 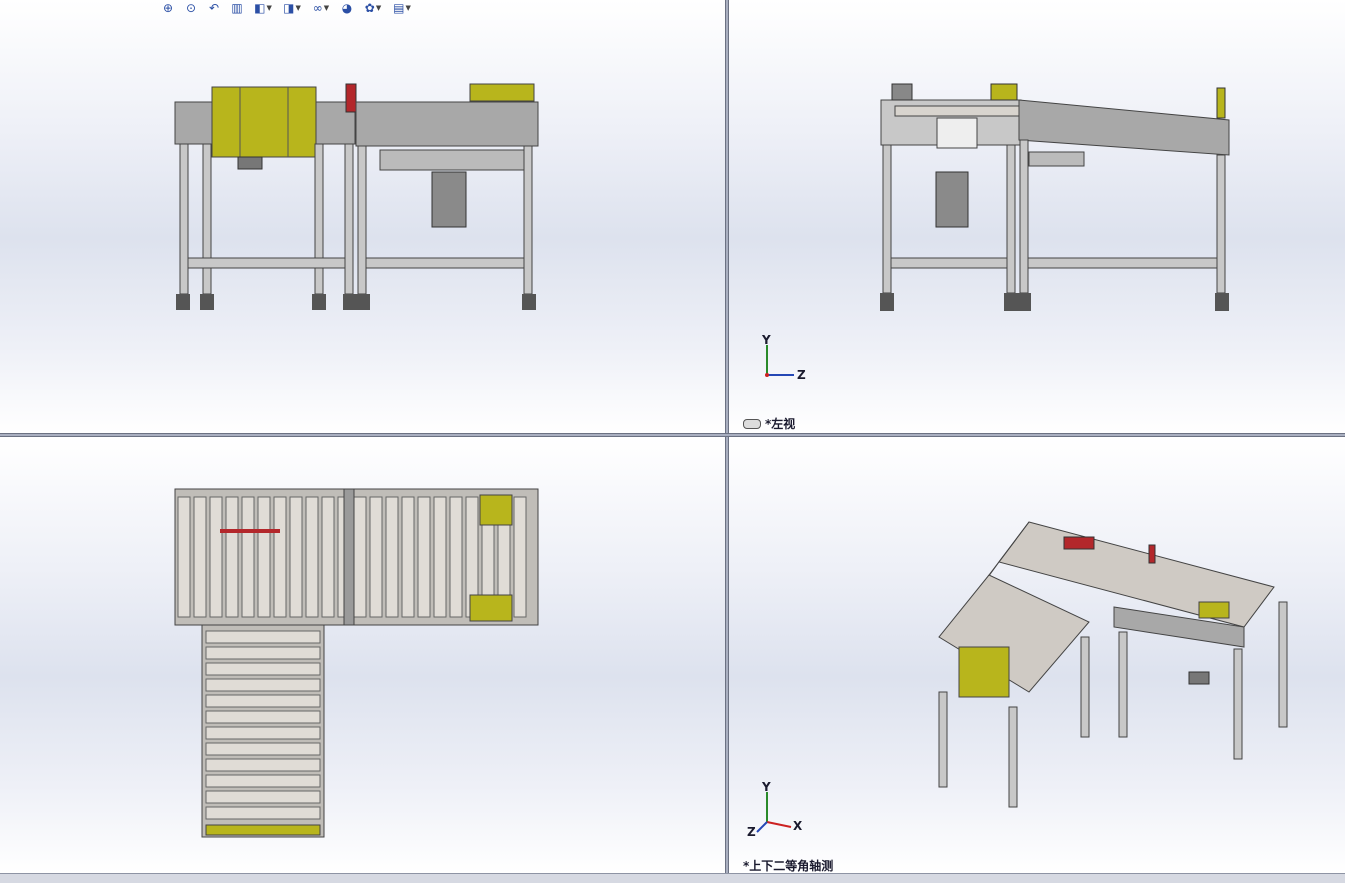 I want to click on view-orientation-label: *左视, so click(x=780, y=424).